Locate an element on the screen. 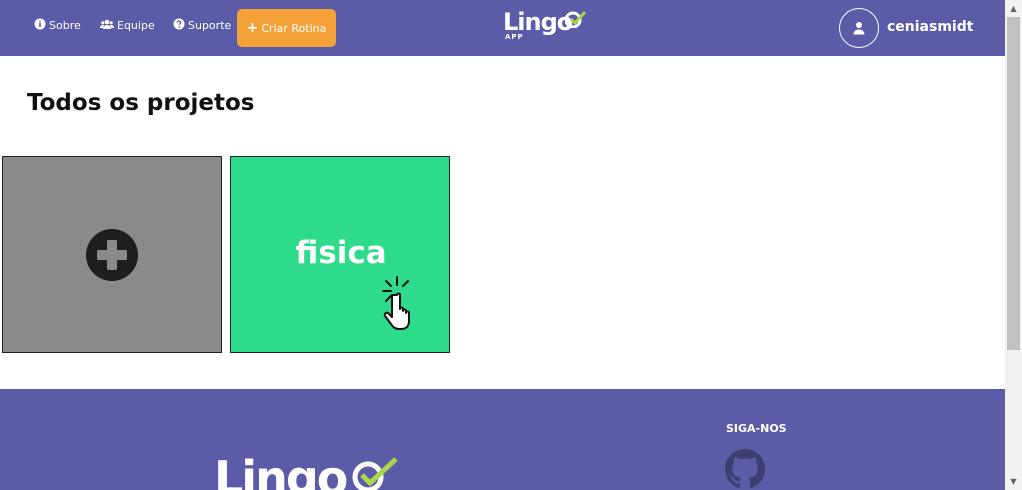 This screenshot has height=490, width=1022. footer-check-icon is located at coordinates (375, 473).